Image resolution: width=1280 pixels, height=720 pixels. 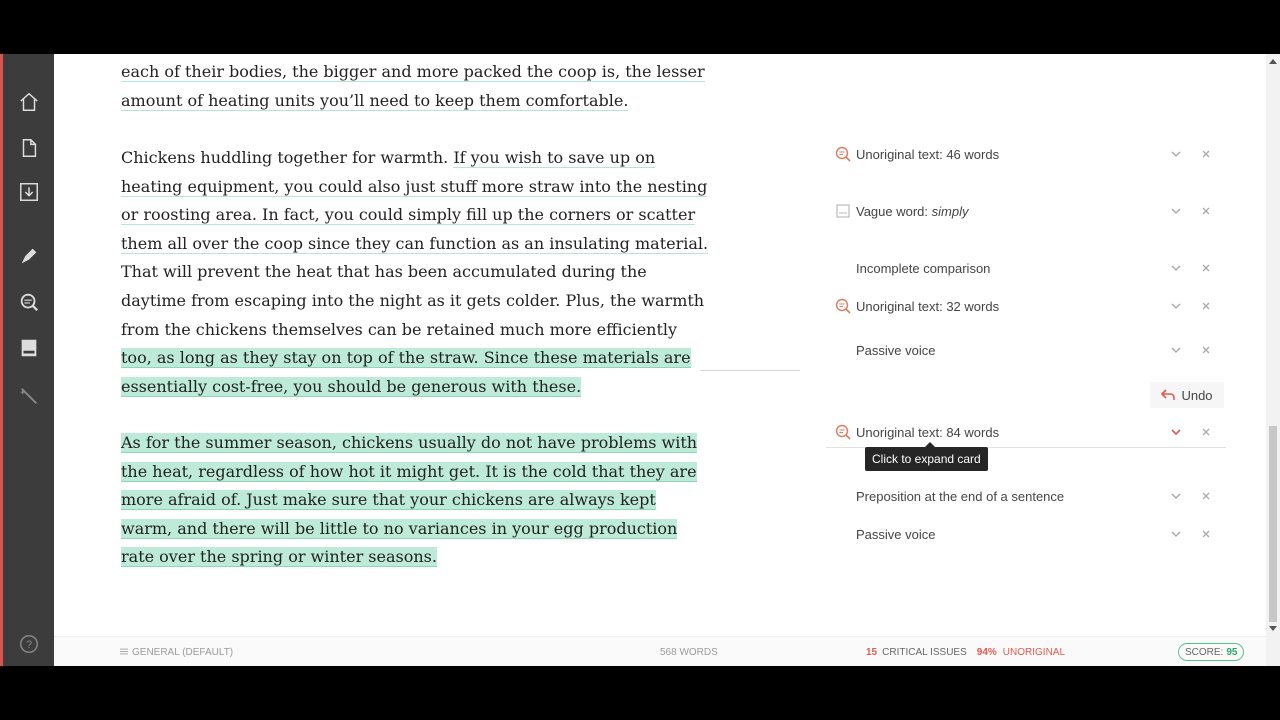 I want to click on vague-word-icon, so click(x=843, y=211).